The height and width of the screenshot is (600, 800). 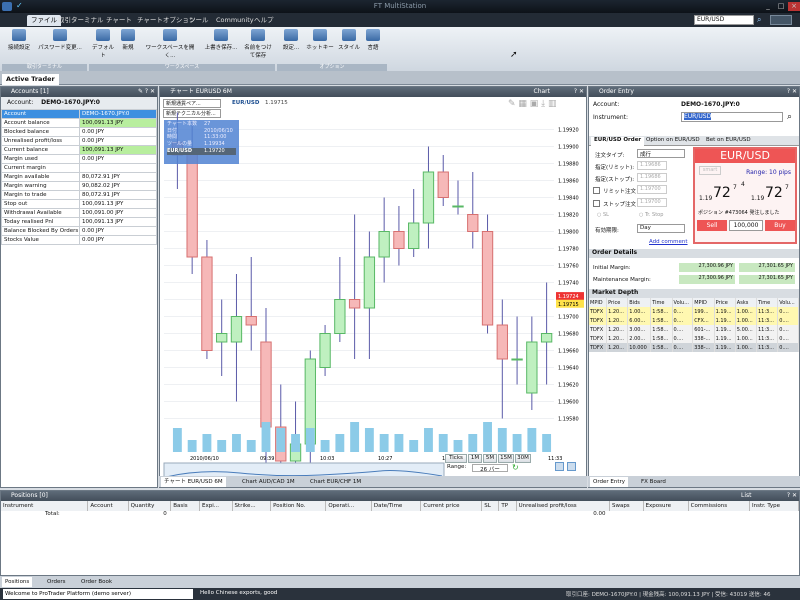 What do you see at coordinates (119, 20) in the screenshot?
I see `menu-chart: チャート` at bounding box center [119, 20].